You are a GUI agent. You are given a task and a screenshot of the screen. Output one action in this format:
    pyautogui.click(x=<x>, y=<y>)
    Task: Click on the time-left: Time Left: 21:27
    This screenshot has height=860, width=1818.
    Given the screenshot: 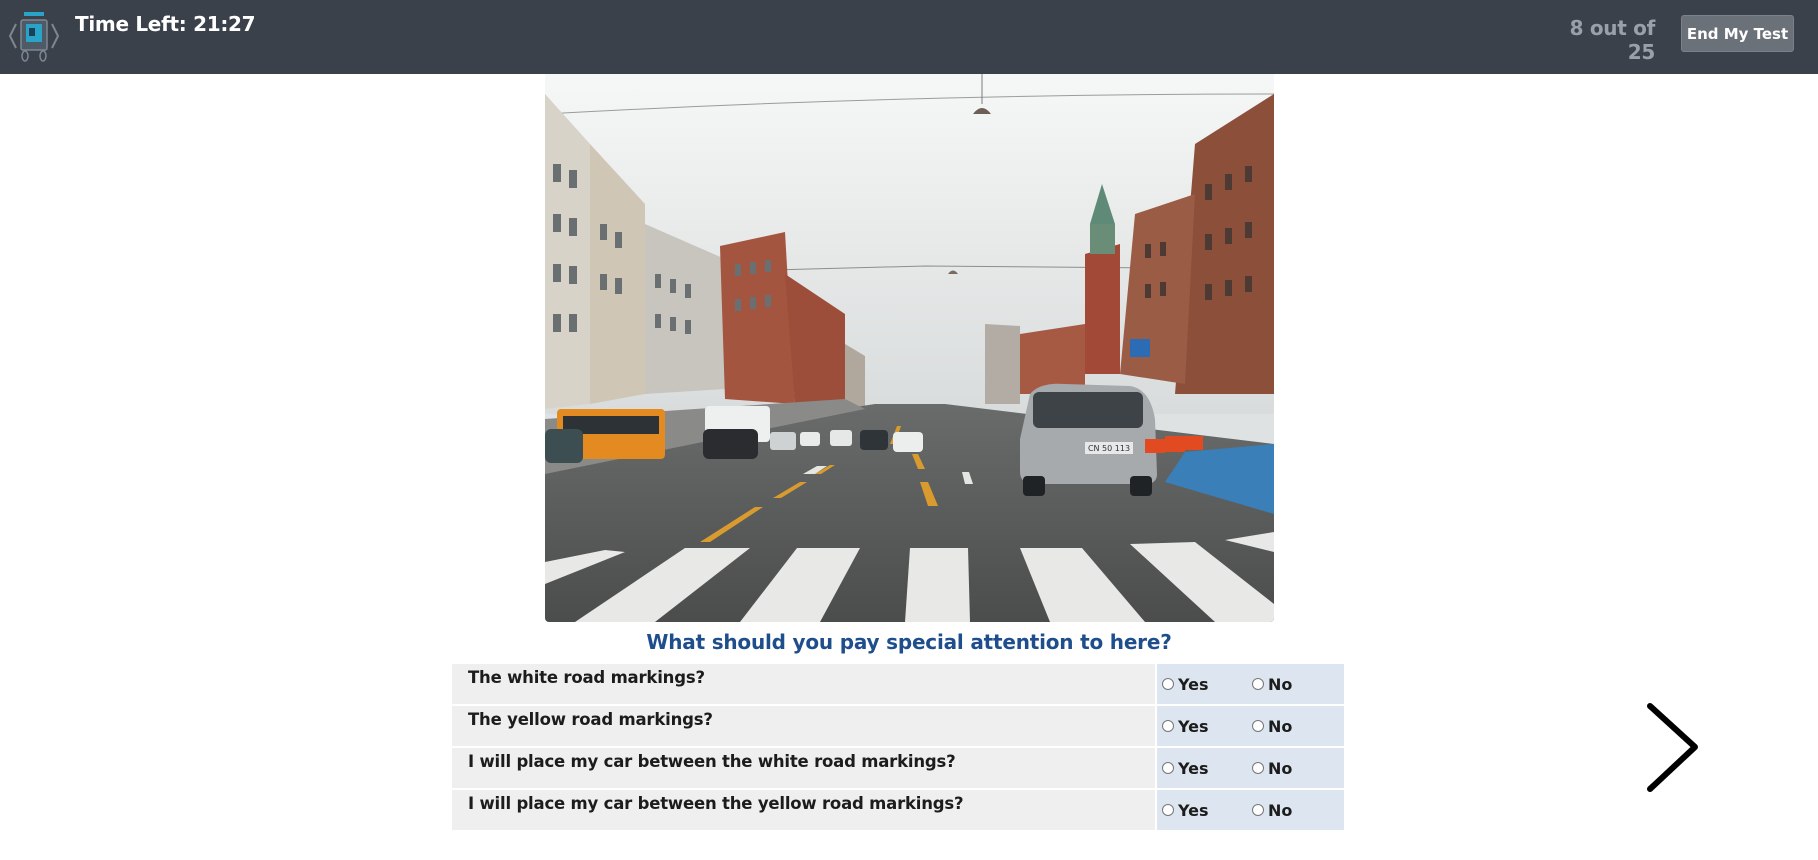 What is the action you would take?
    pyautogui.click(x=165, y=24)
    